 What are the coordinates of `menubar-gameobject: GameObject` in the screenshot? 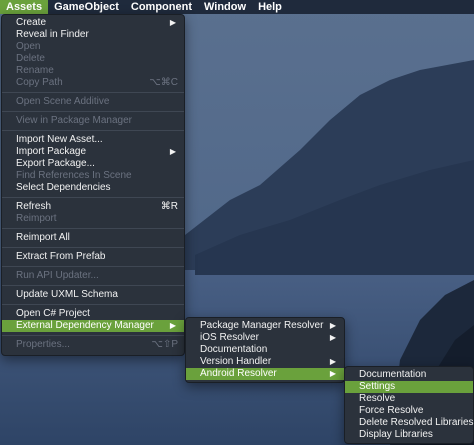 It's located at (86, 7).